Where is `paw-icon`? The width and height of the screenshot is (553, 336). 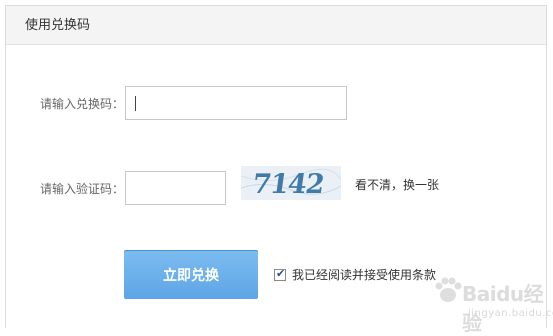
paw-icon is located at coordinates (448, 289).